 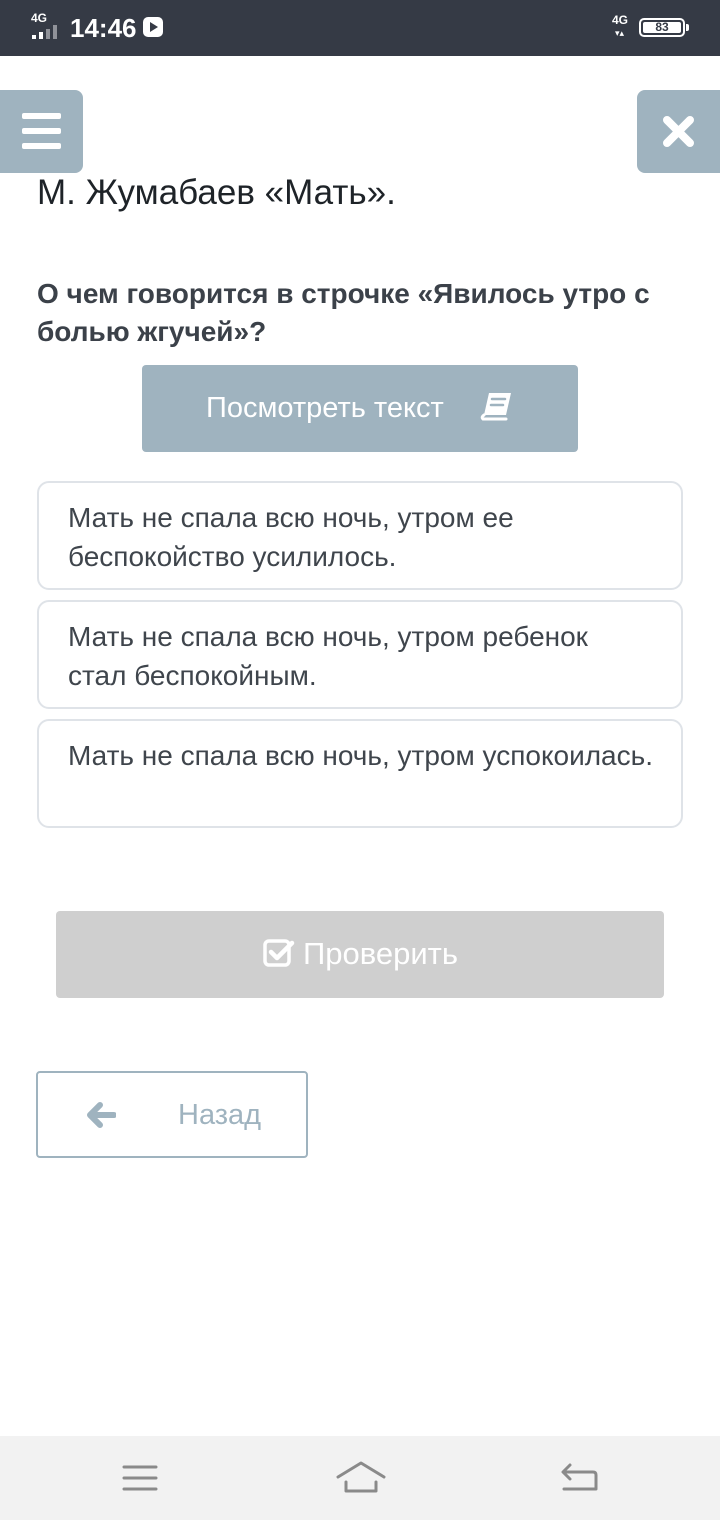 I want to click on view-text-button: Посмотреть текст, so click(x=360, y=408).